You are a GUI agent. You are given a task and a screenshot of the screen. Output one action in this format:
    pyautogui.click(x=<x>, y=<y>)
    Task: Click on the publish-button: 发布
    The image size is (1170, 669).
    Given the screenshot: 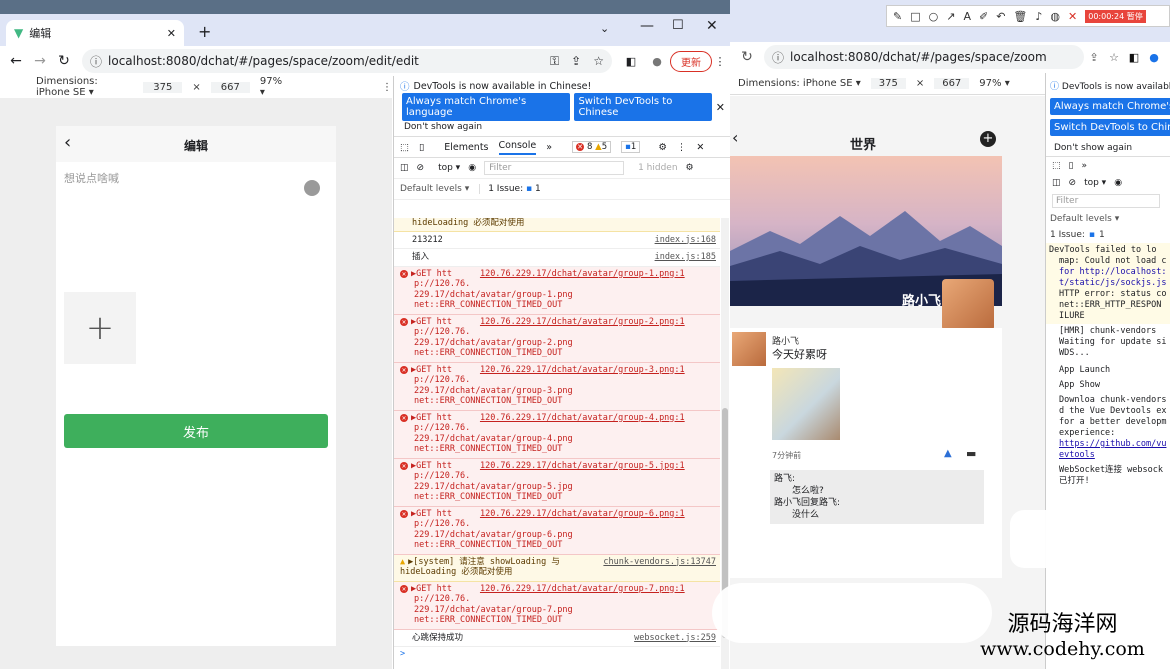 What is the action you would take?
    pyautogui.click(x=196, y=431)
    